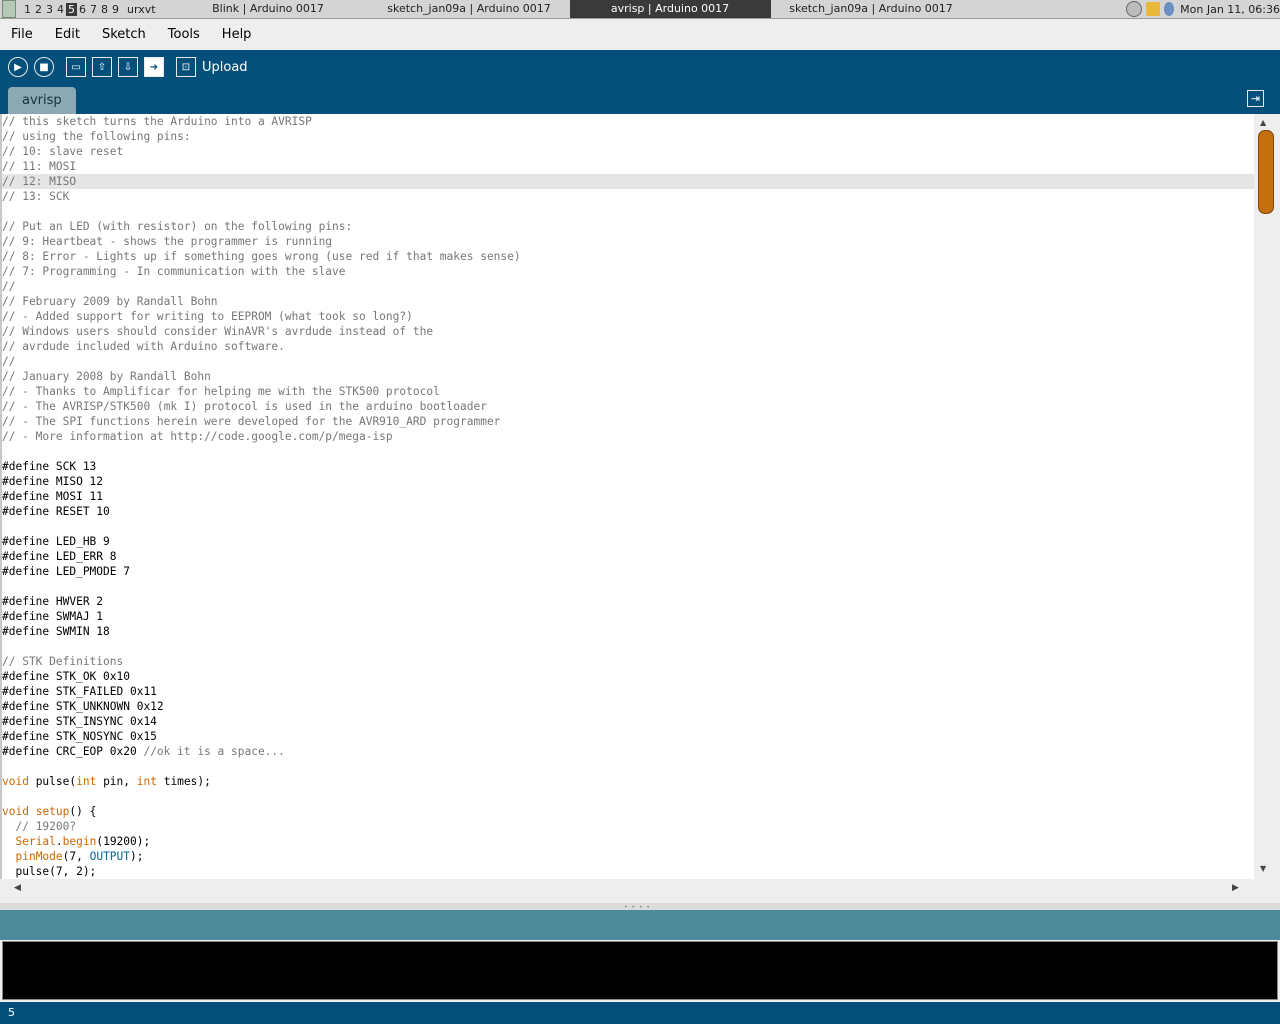 The height and width of the screenshot is (1024, 1280). Describe the element at coordinates (628, 181) in the screenshot. I see `code-line: // 12: MISO` at that location.